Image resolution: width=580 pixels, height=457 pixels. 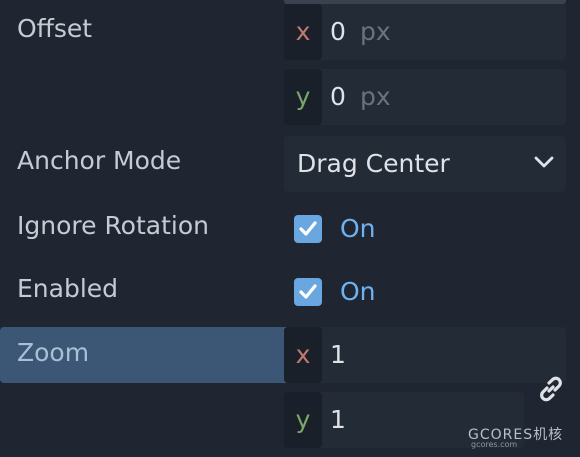 What do you see at coordinates (303, 355) in the screenshot?
I see `zoom-x-axis-label: x` at bounding box center [303, 355].